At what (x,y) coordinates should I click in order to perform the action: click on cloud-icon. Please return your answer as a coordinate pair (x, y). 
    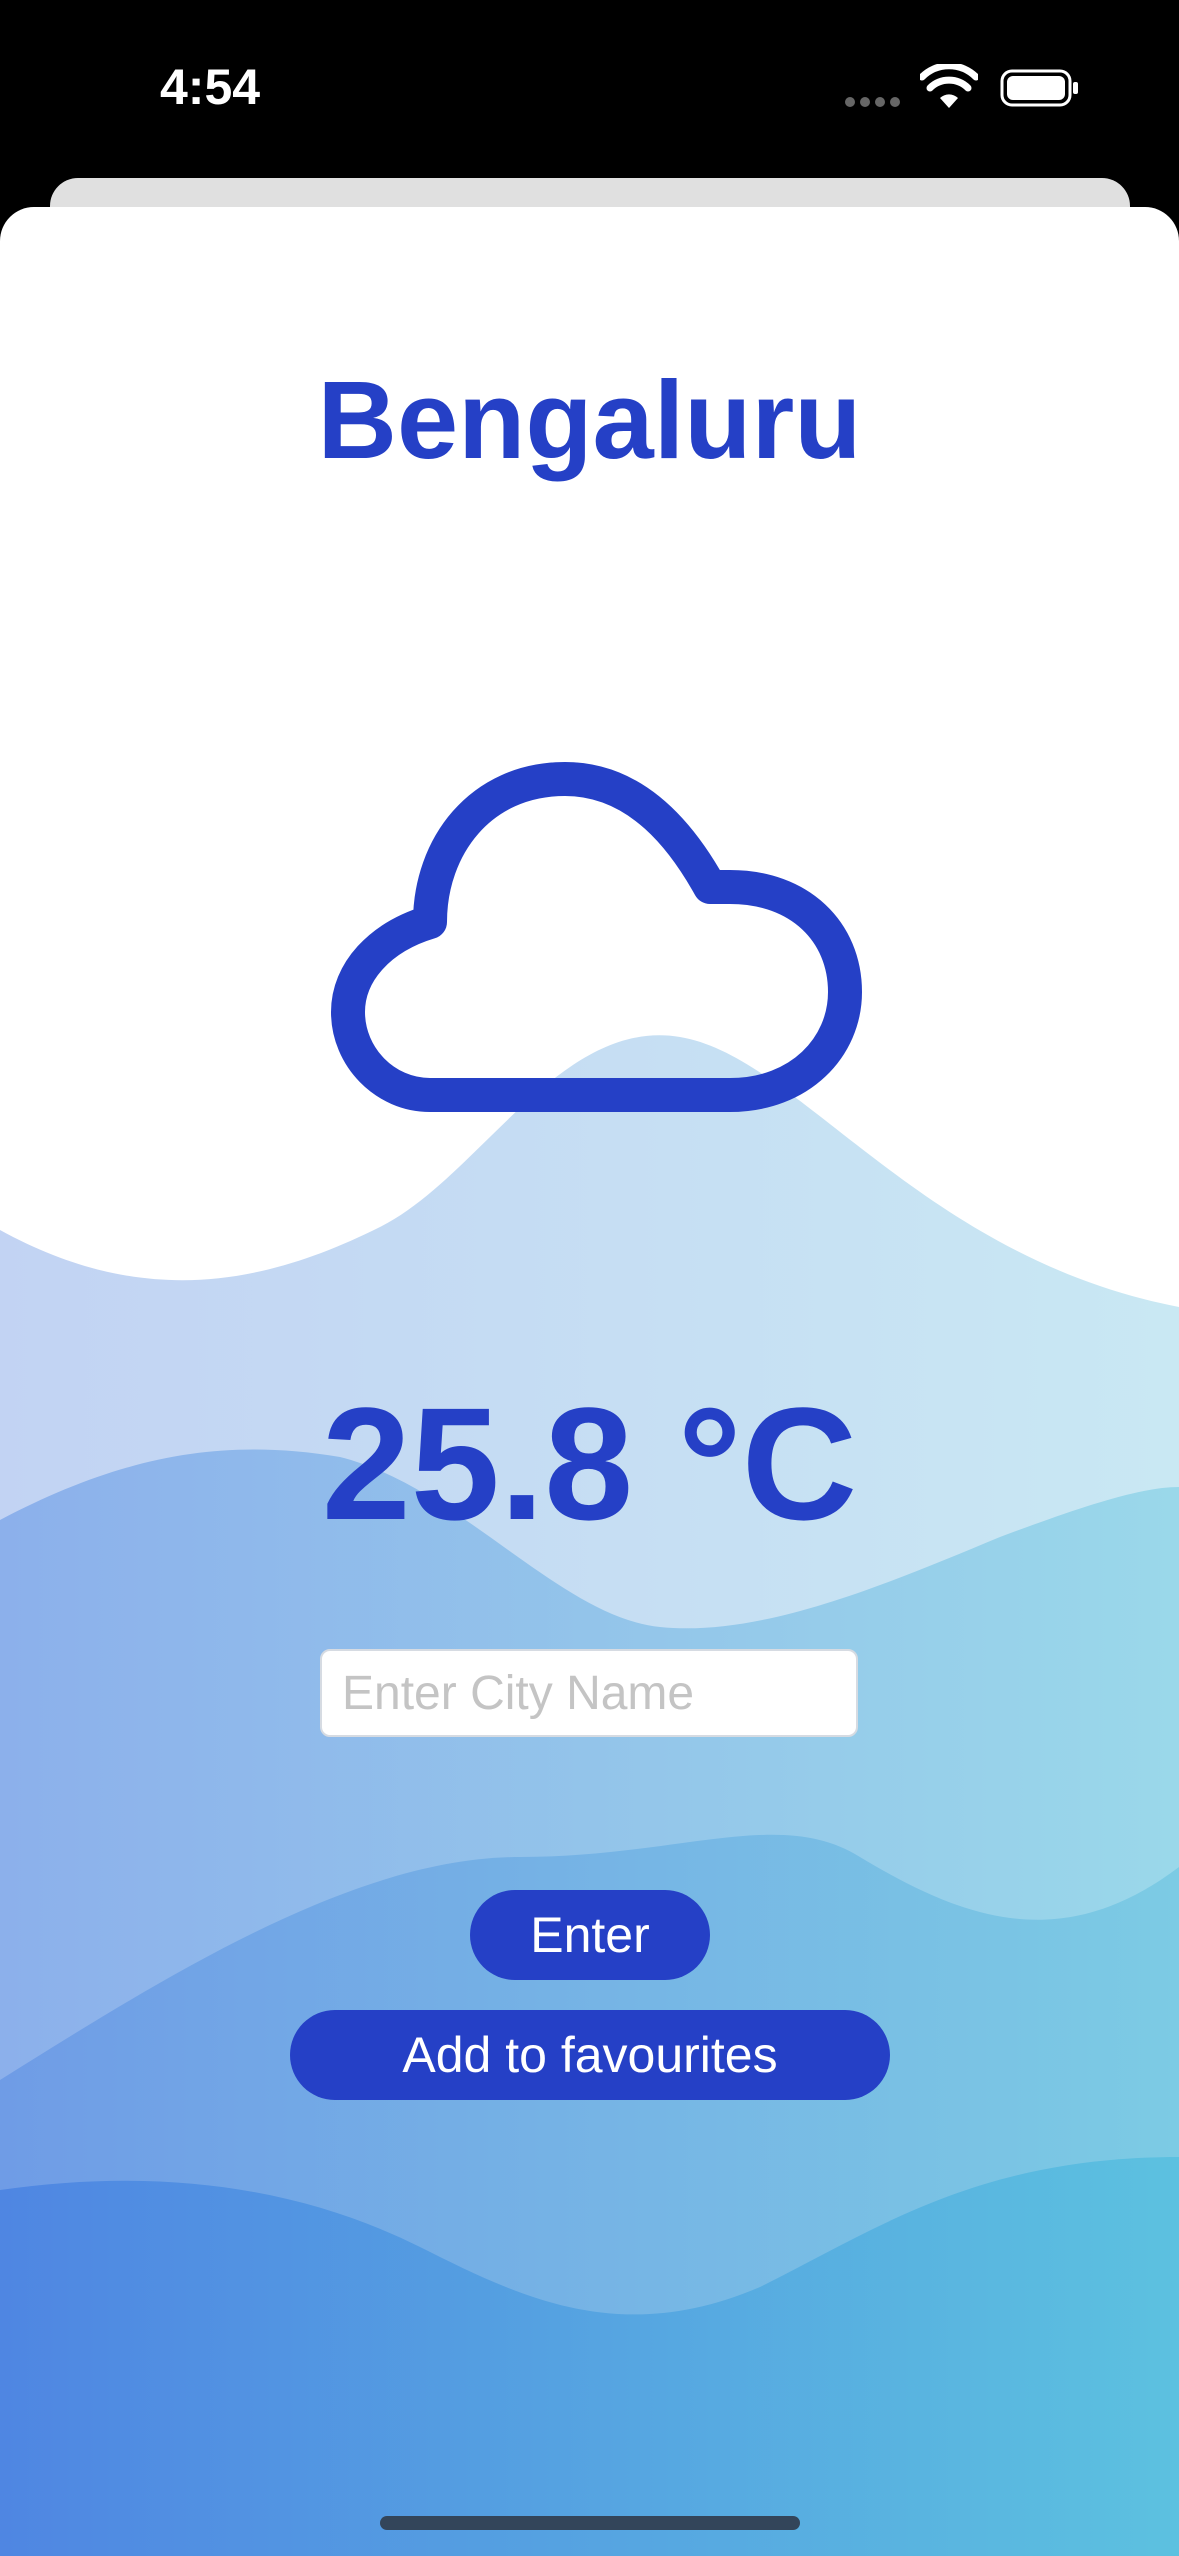
    Looking at the image, I should click on (596, 937).